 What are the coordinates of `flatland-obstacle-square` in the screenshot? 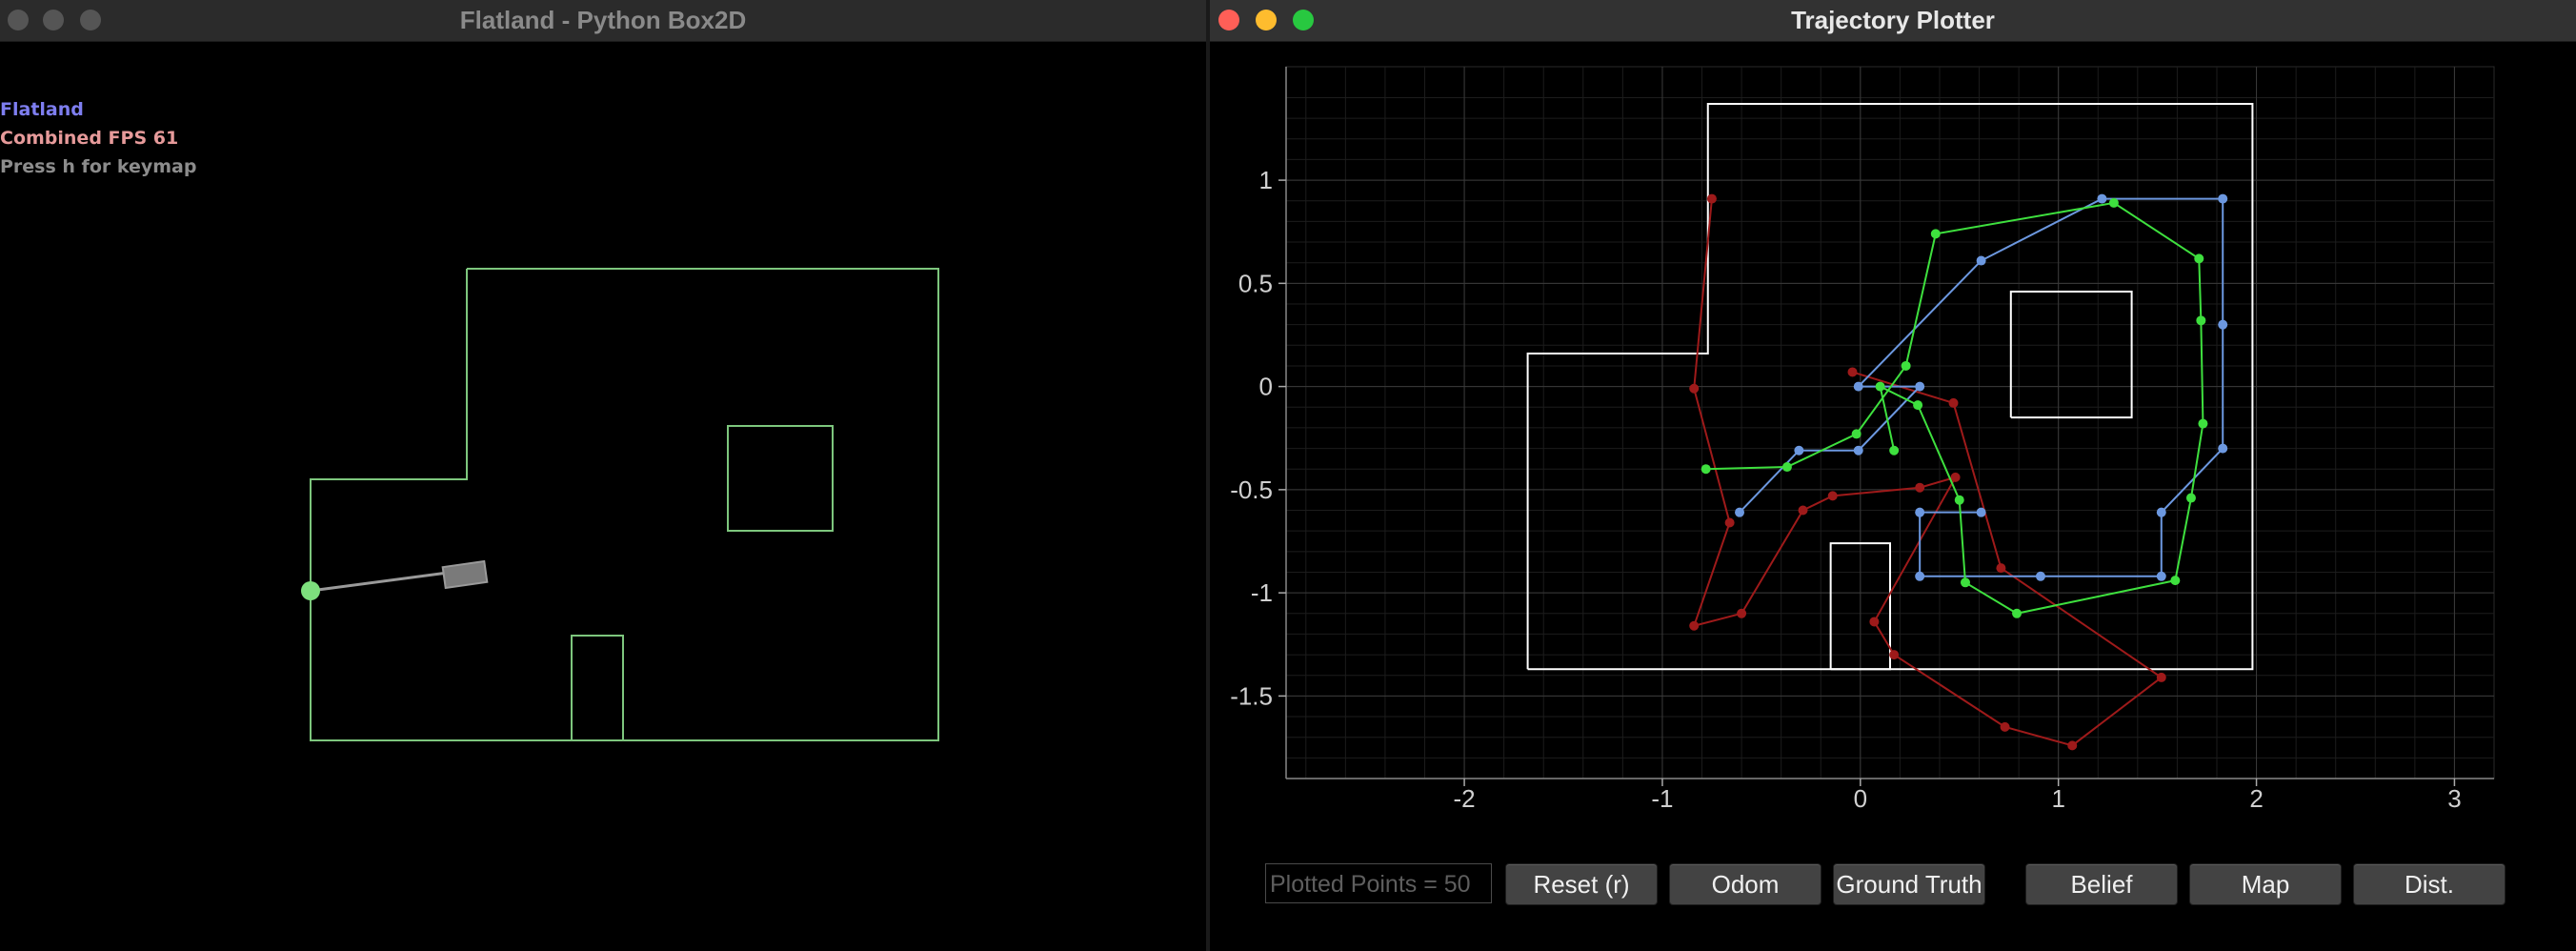 It's located at (780, 478).